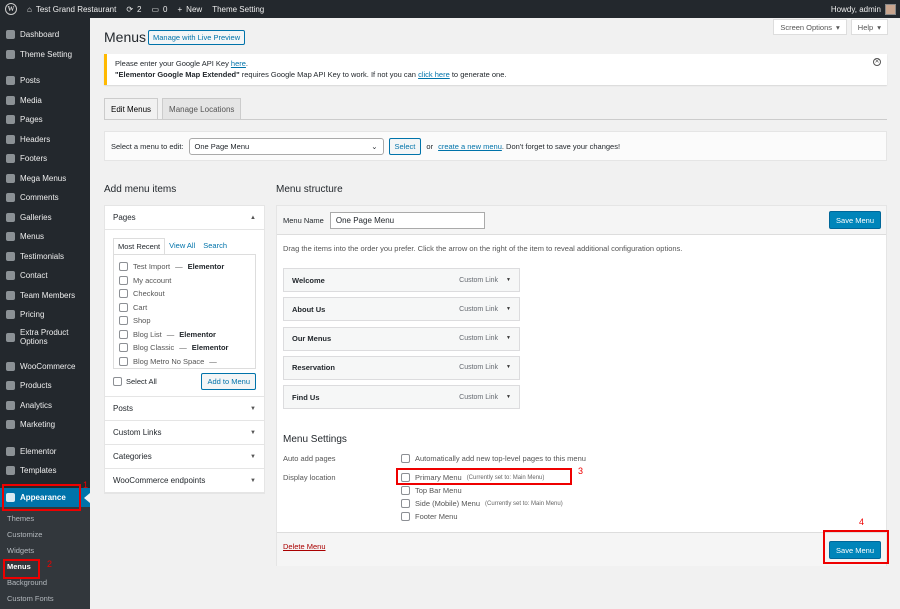  I want to click on annotation-box-primary-menu, so click(484, 476).